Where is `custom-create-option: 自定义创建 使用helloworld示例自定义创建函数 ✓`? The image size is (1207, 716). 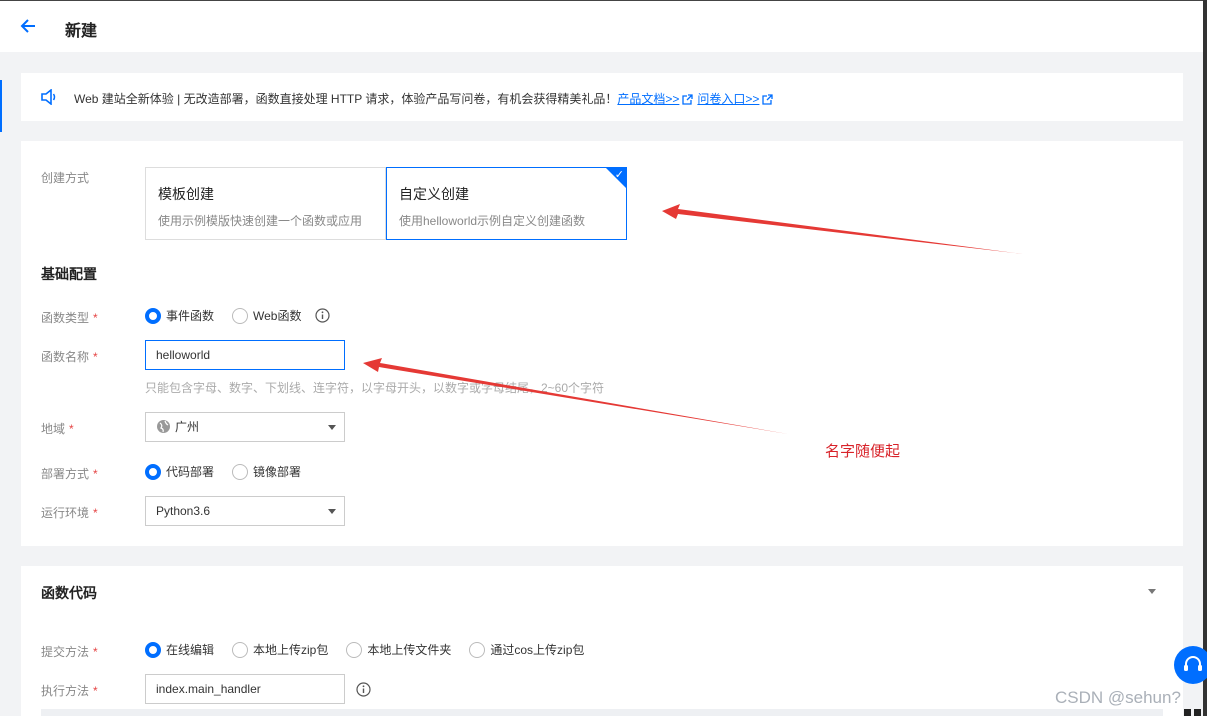 custom-create-option: 自定义创建 使用helloworld示例自定义创建函数 ✓ is located at coordinates (506, 203).